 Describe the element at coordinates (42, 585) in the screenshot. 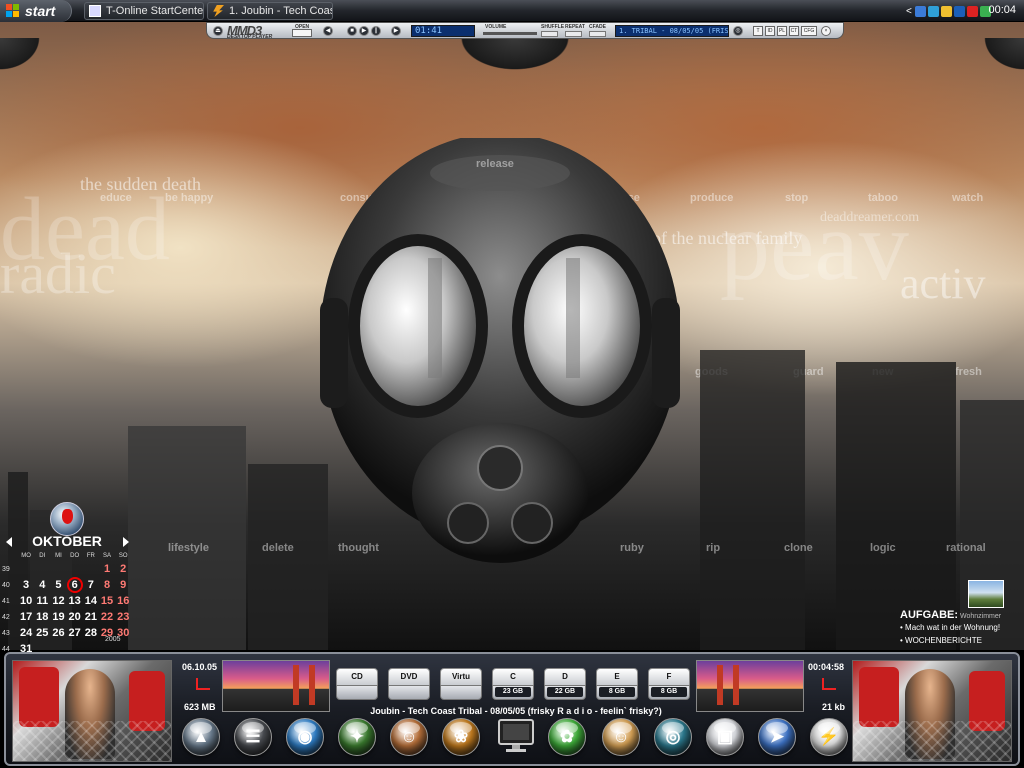

I see `calendar-day: 4` at that location.